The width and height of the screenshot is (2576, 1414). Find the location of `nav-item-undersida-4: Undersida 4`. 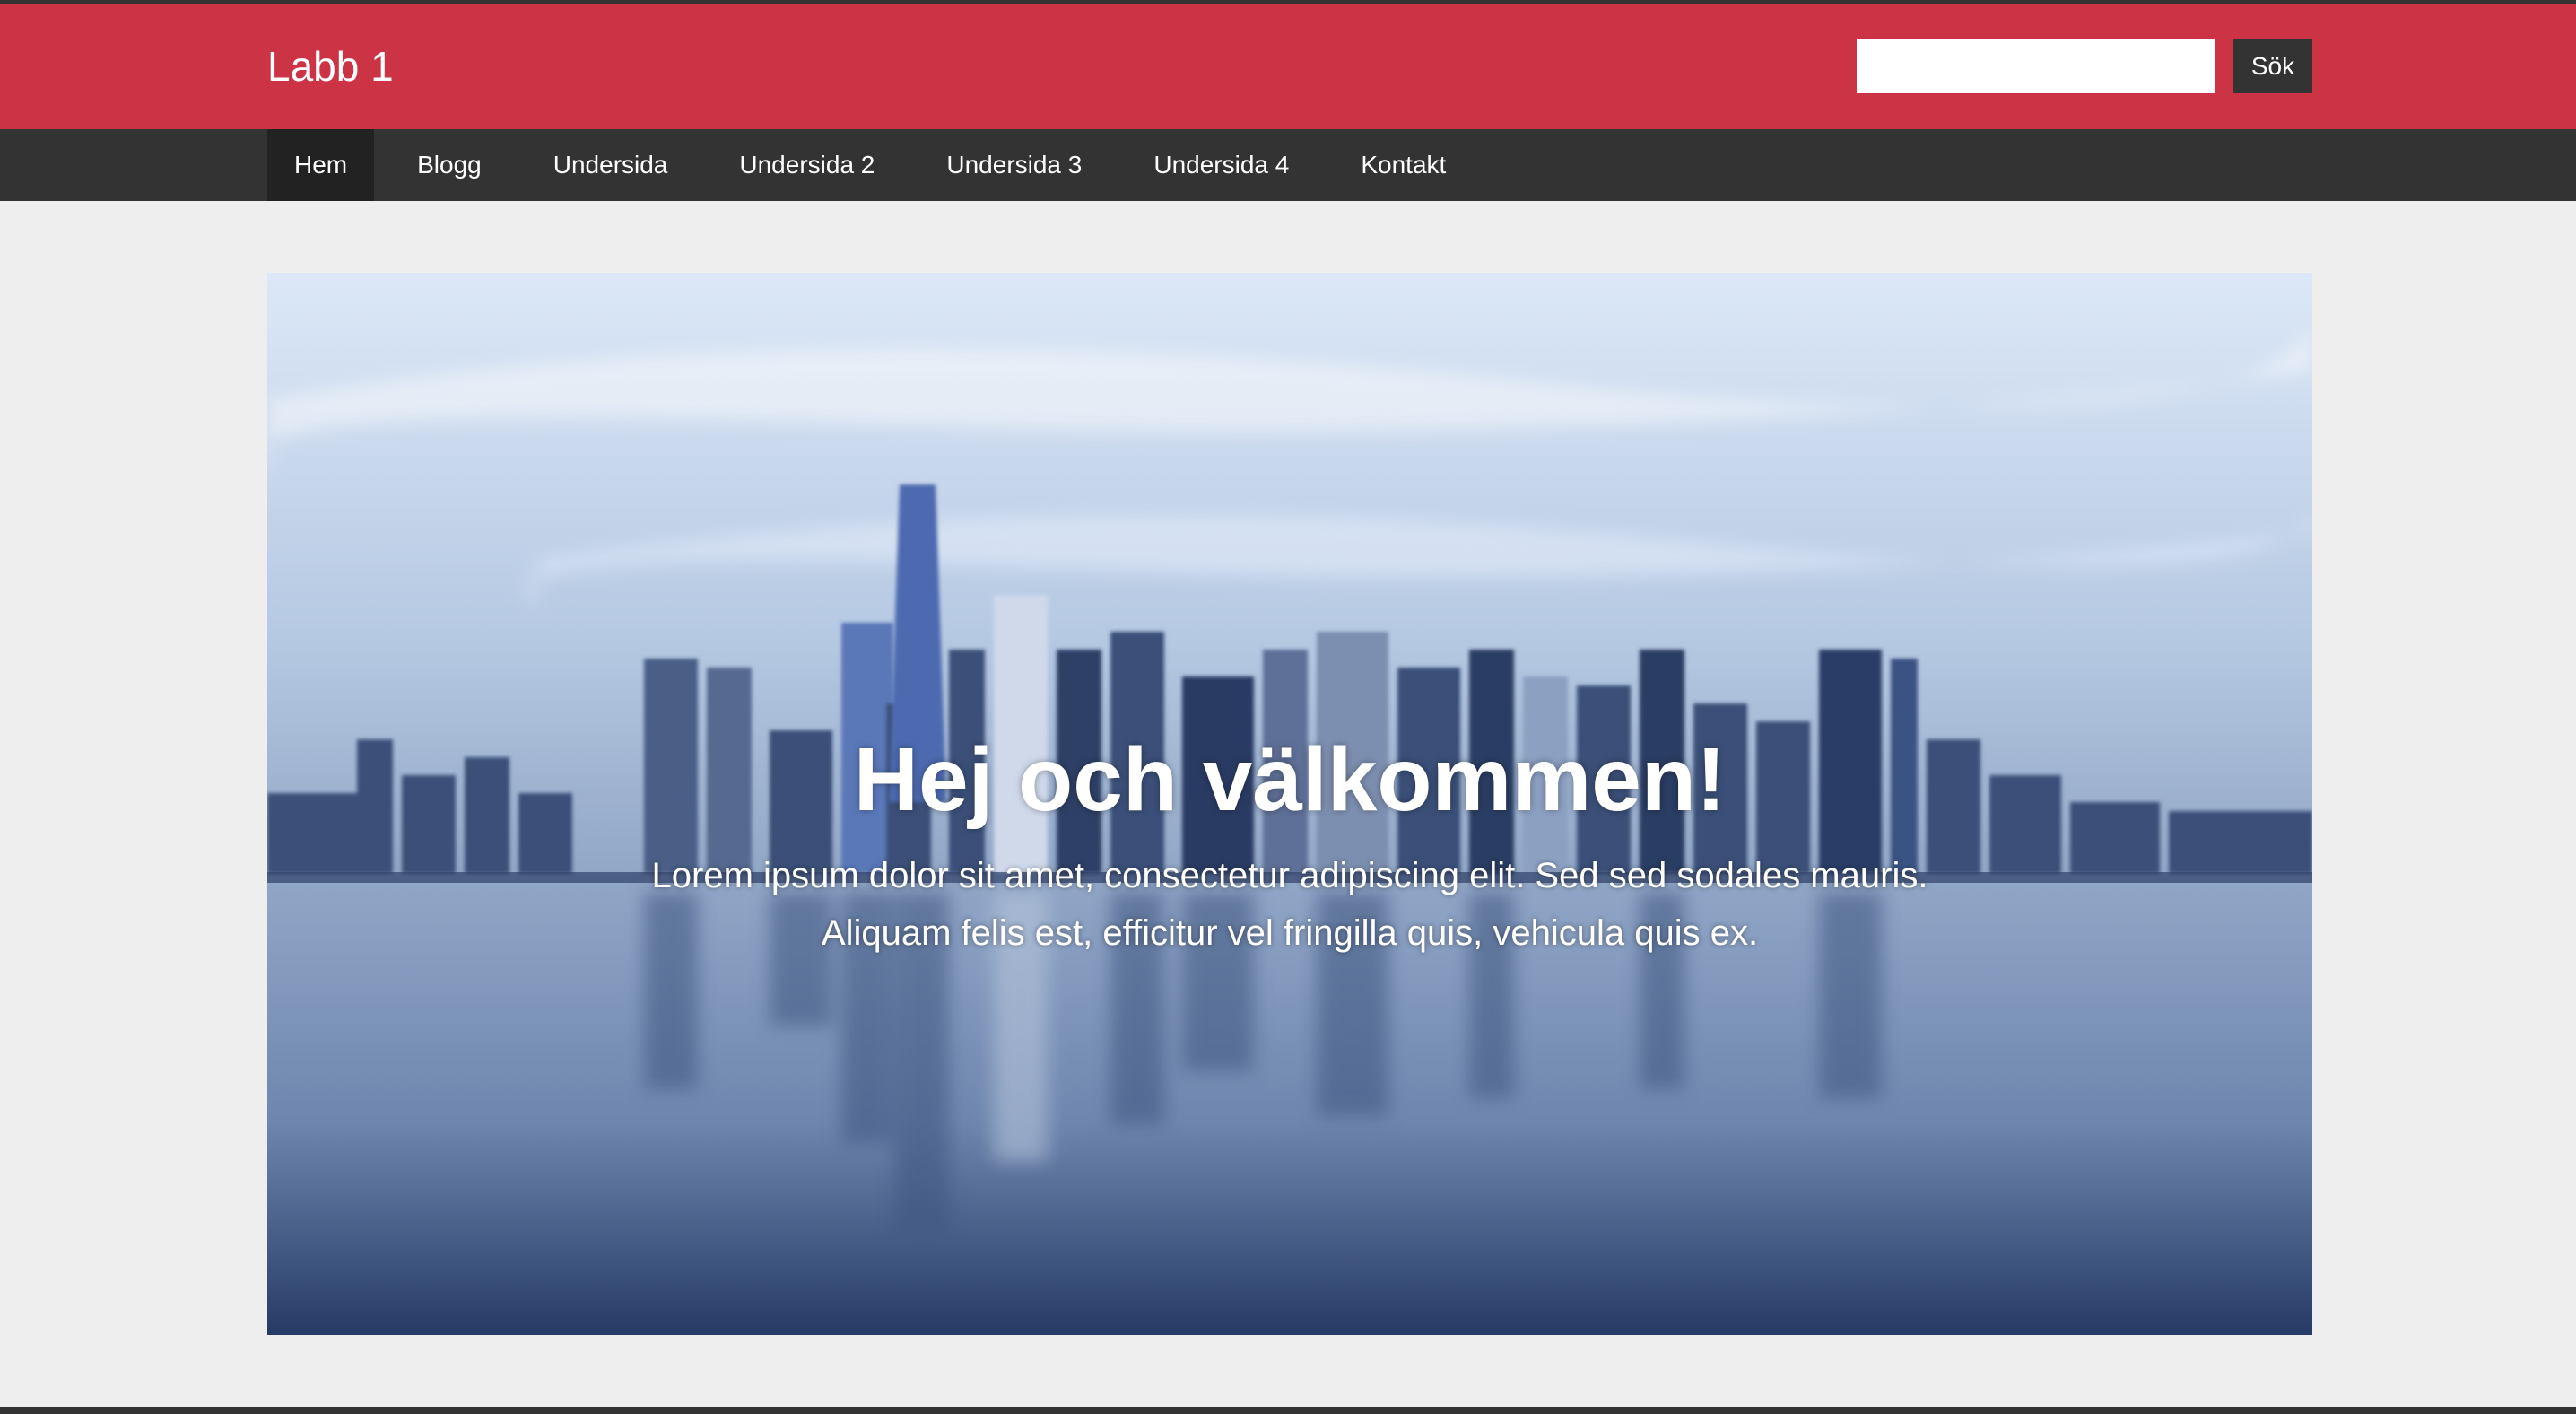

nav-item-undersida-4: Undersida 4 is located at coordinates (1221, 165).